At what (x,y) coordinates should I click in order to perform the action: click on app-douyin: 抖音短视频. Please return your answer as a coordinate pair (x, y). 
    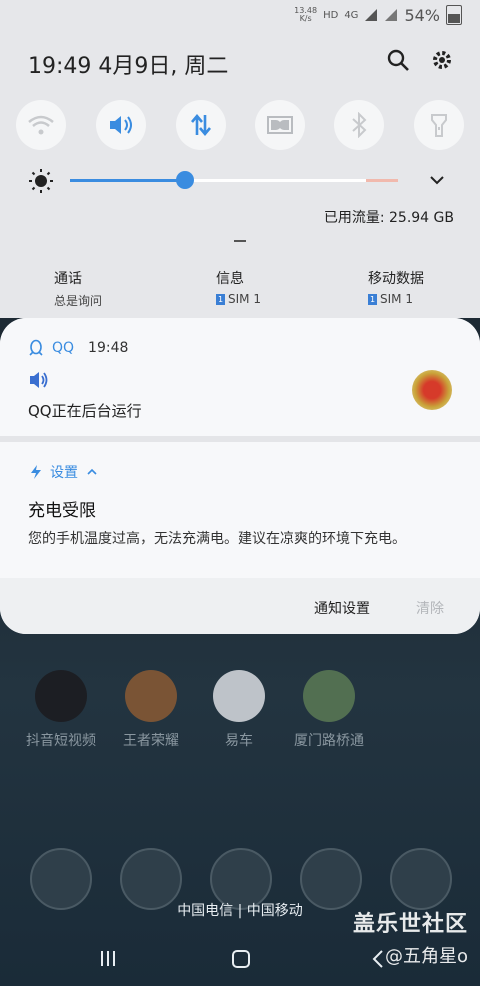
    Looking at the image, I should click on (61, 710).